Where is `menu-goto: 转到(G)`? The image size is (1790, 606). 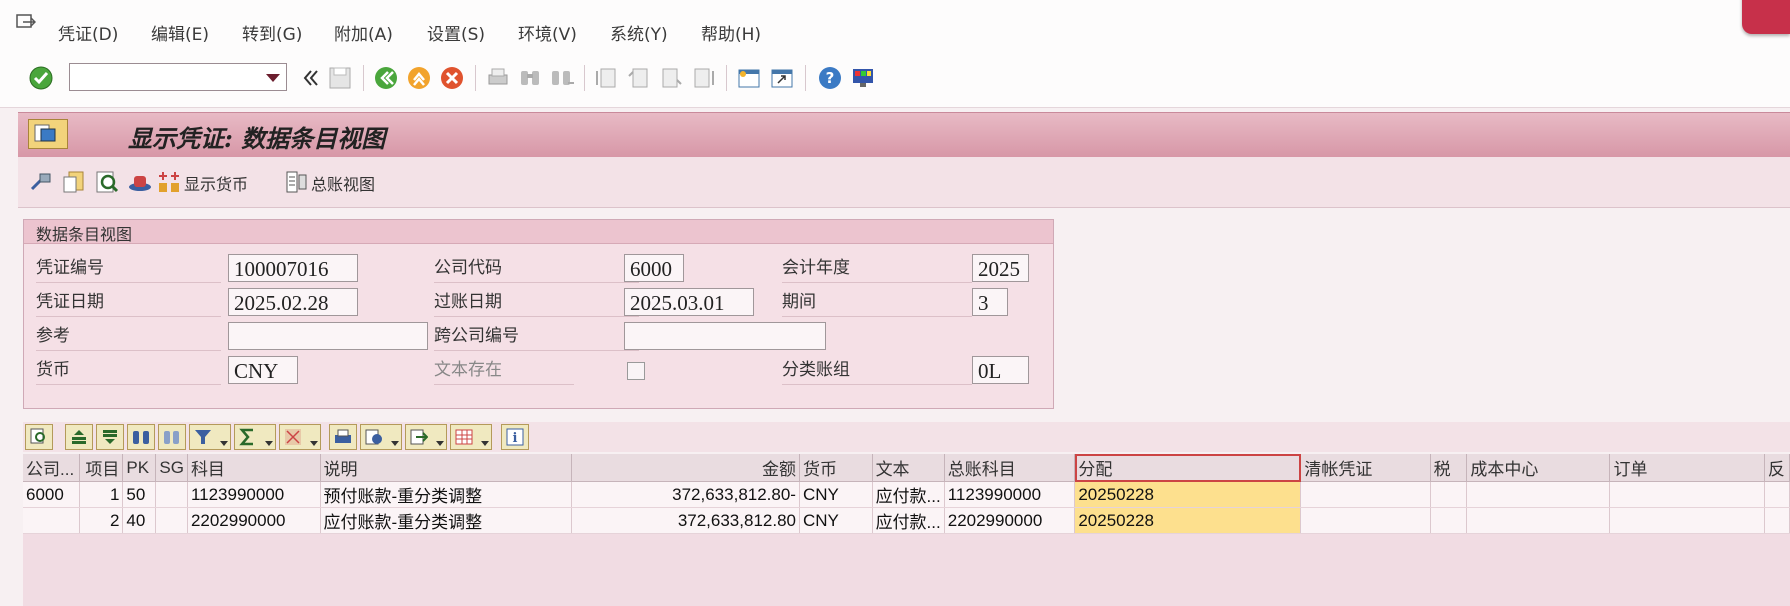 menu-goto: 转到(G) is located at coordinates (272, 32).